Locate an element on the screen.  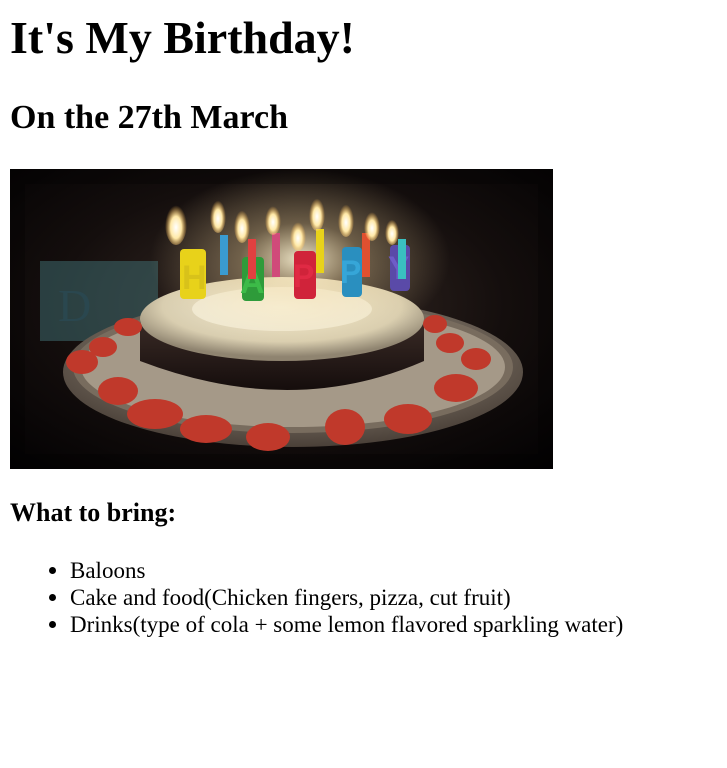
list-item: Baloons is located at coordinates (336, 570).